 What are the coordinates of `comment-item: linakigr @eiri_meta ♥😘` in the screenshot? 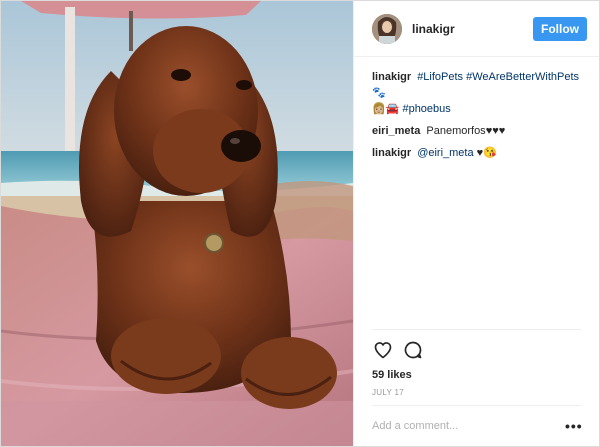 It's located at (476, 153).